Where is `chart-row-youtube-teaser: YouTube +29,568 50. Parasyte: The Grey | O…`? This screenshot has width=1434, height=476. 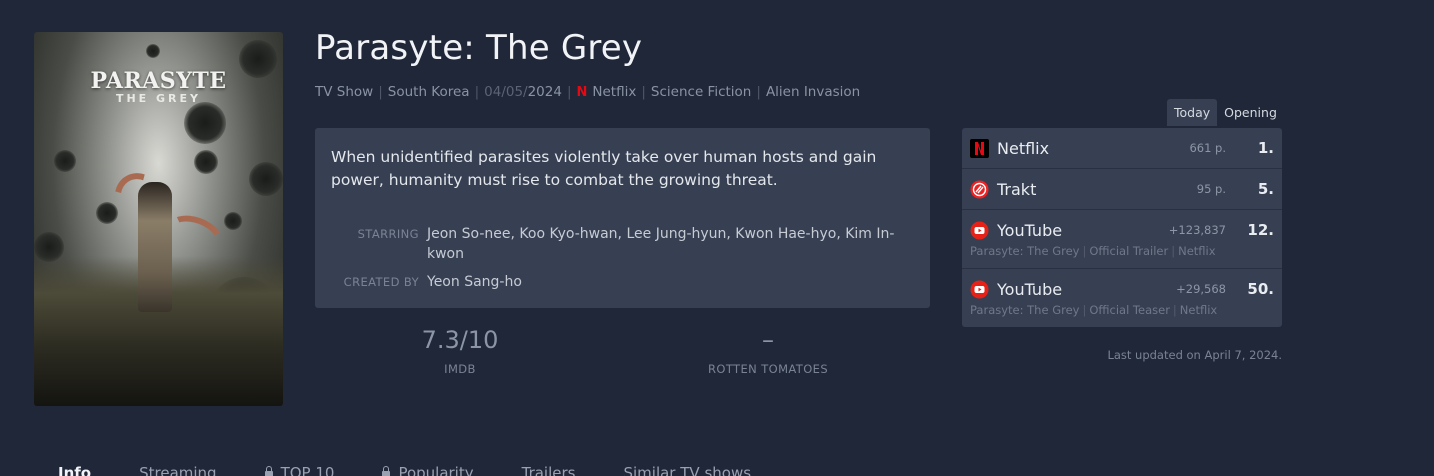 chart-row-youtube-teaser: YouTube +29,568 50. Parasyte: The Grey | O… is located at coordinates (1122, 298).